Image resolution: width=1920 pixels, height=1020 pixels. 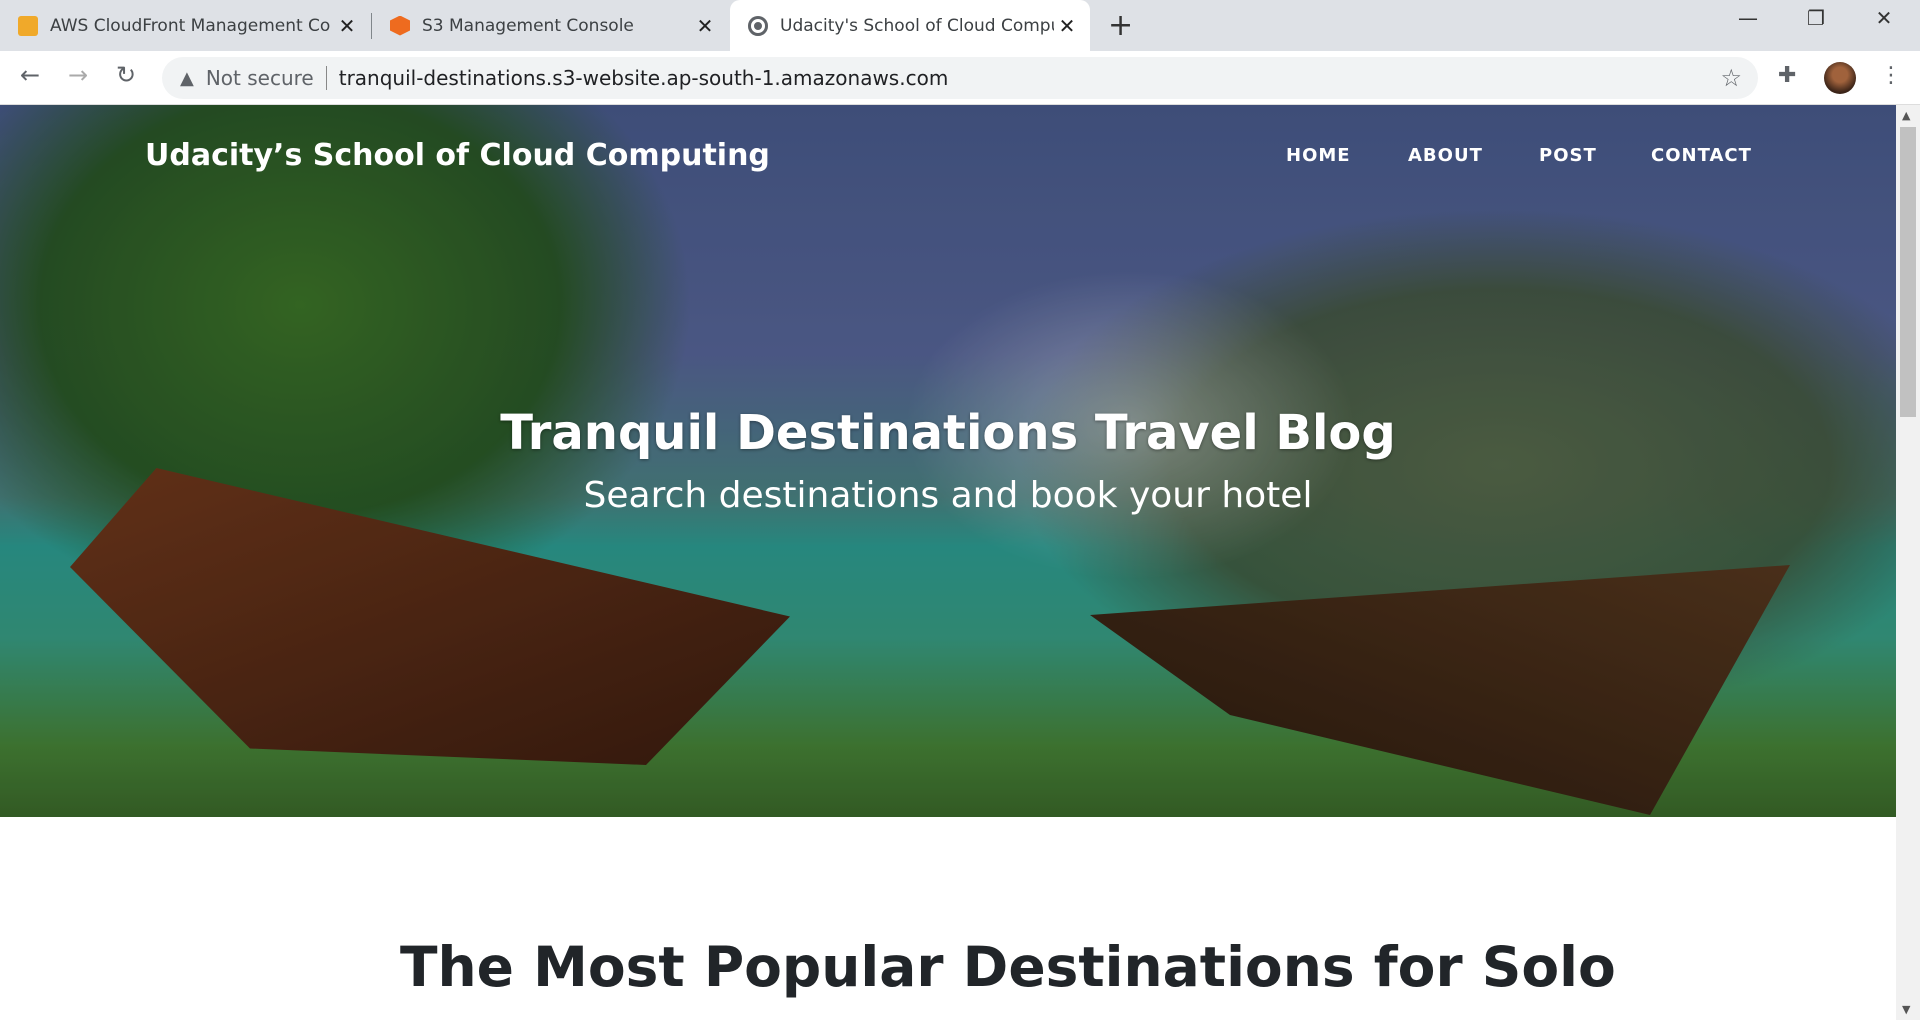 What do you see at coordinates (1906, 115) in the screenshot?
I see `scroll-up-icon: ▲` at bounding box center [1906, 115].